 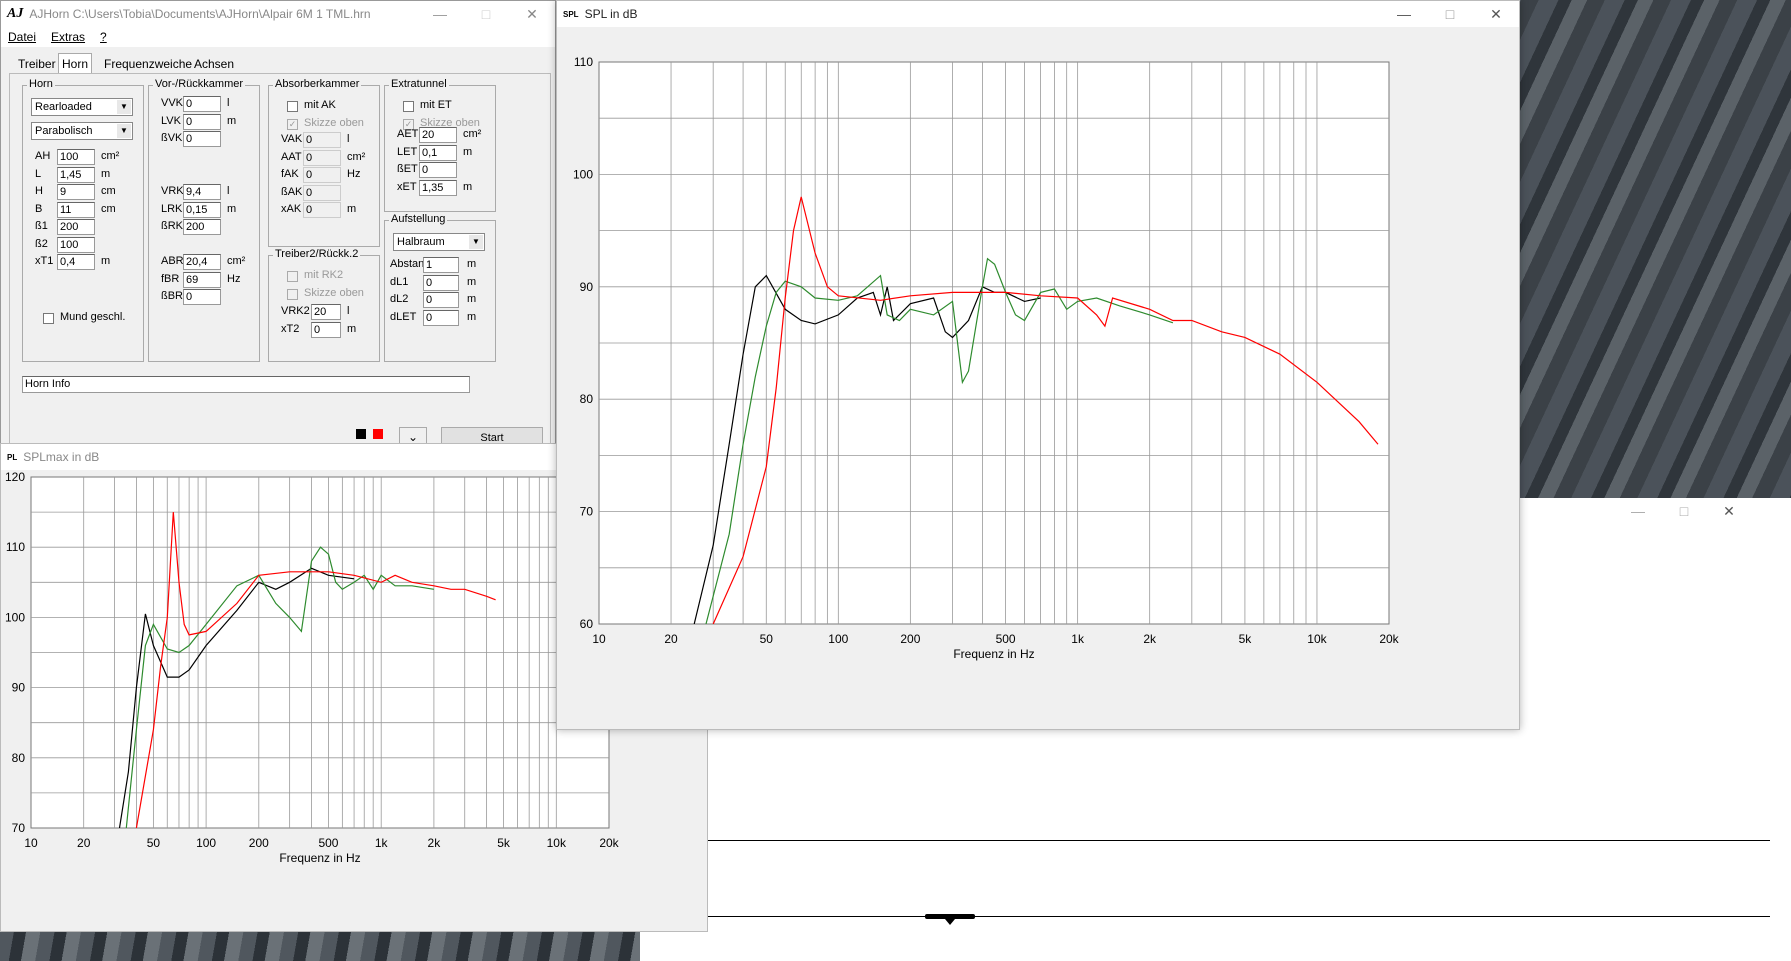 What do you see at coordinates (202, 139) in the screenshot?
I see `input-ßvk: 0` at bounding box center [202, 139].